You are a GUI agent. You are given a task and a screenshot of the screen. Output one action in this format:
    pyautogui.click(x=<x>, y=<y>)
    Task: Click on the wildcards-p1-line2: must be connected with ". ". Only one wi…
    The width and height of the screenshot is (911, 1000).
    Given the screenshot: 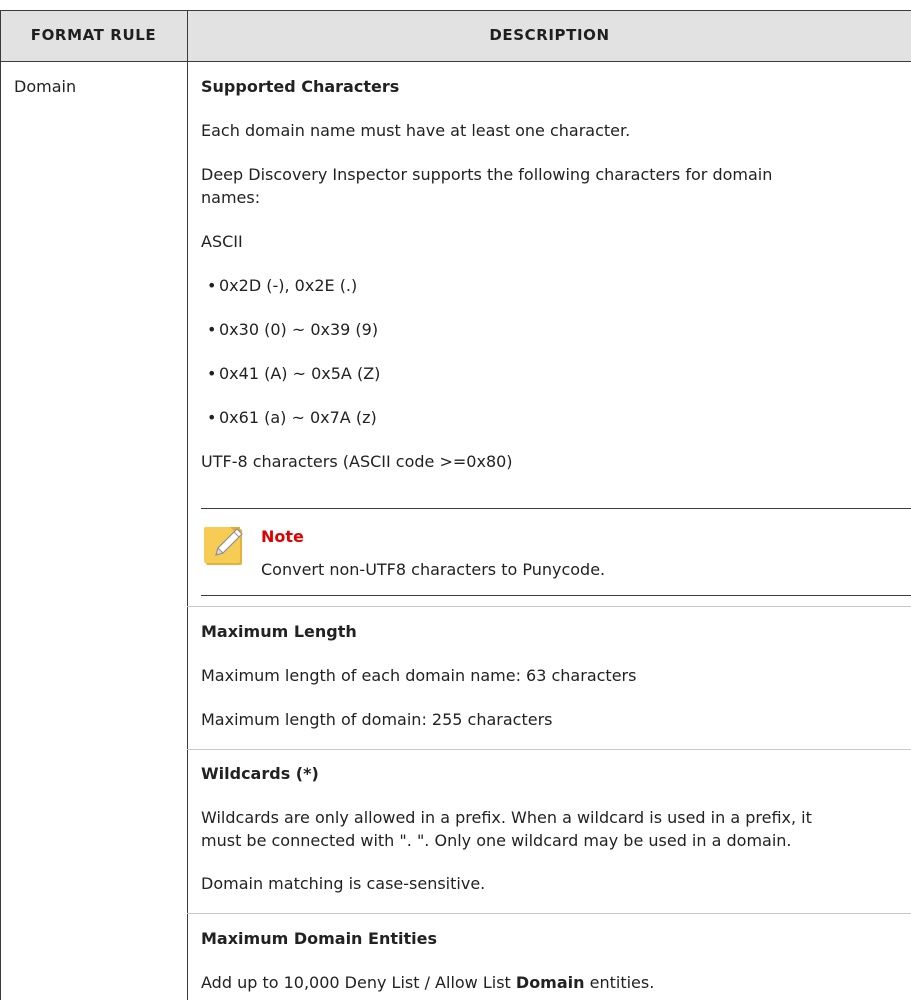 What is the action you would take?
    pyautogui.click(x=496, y=840)
    